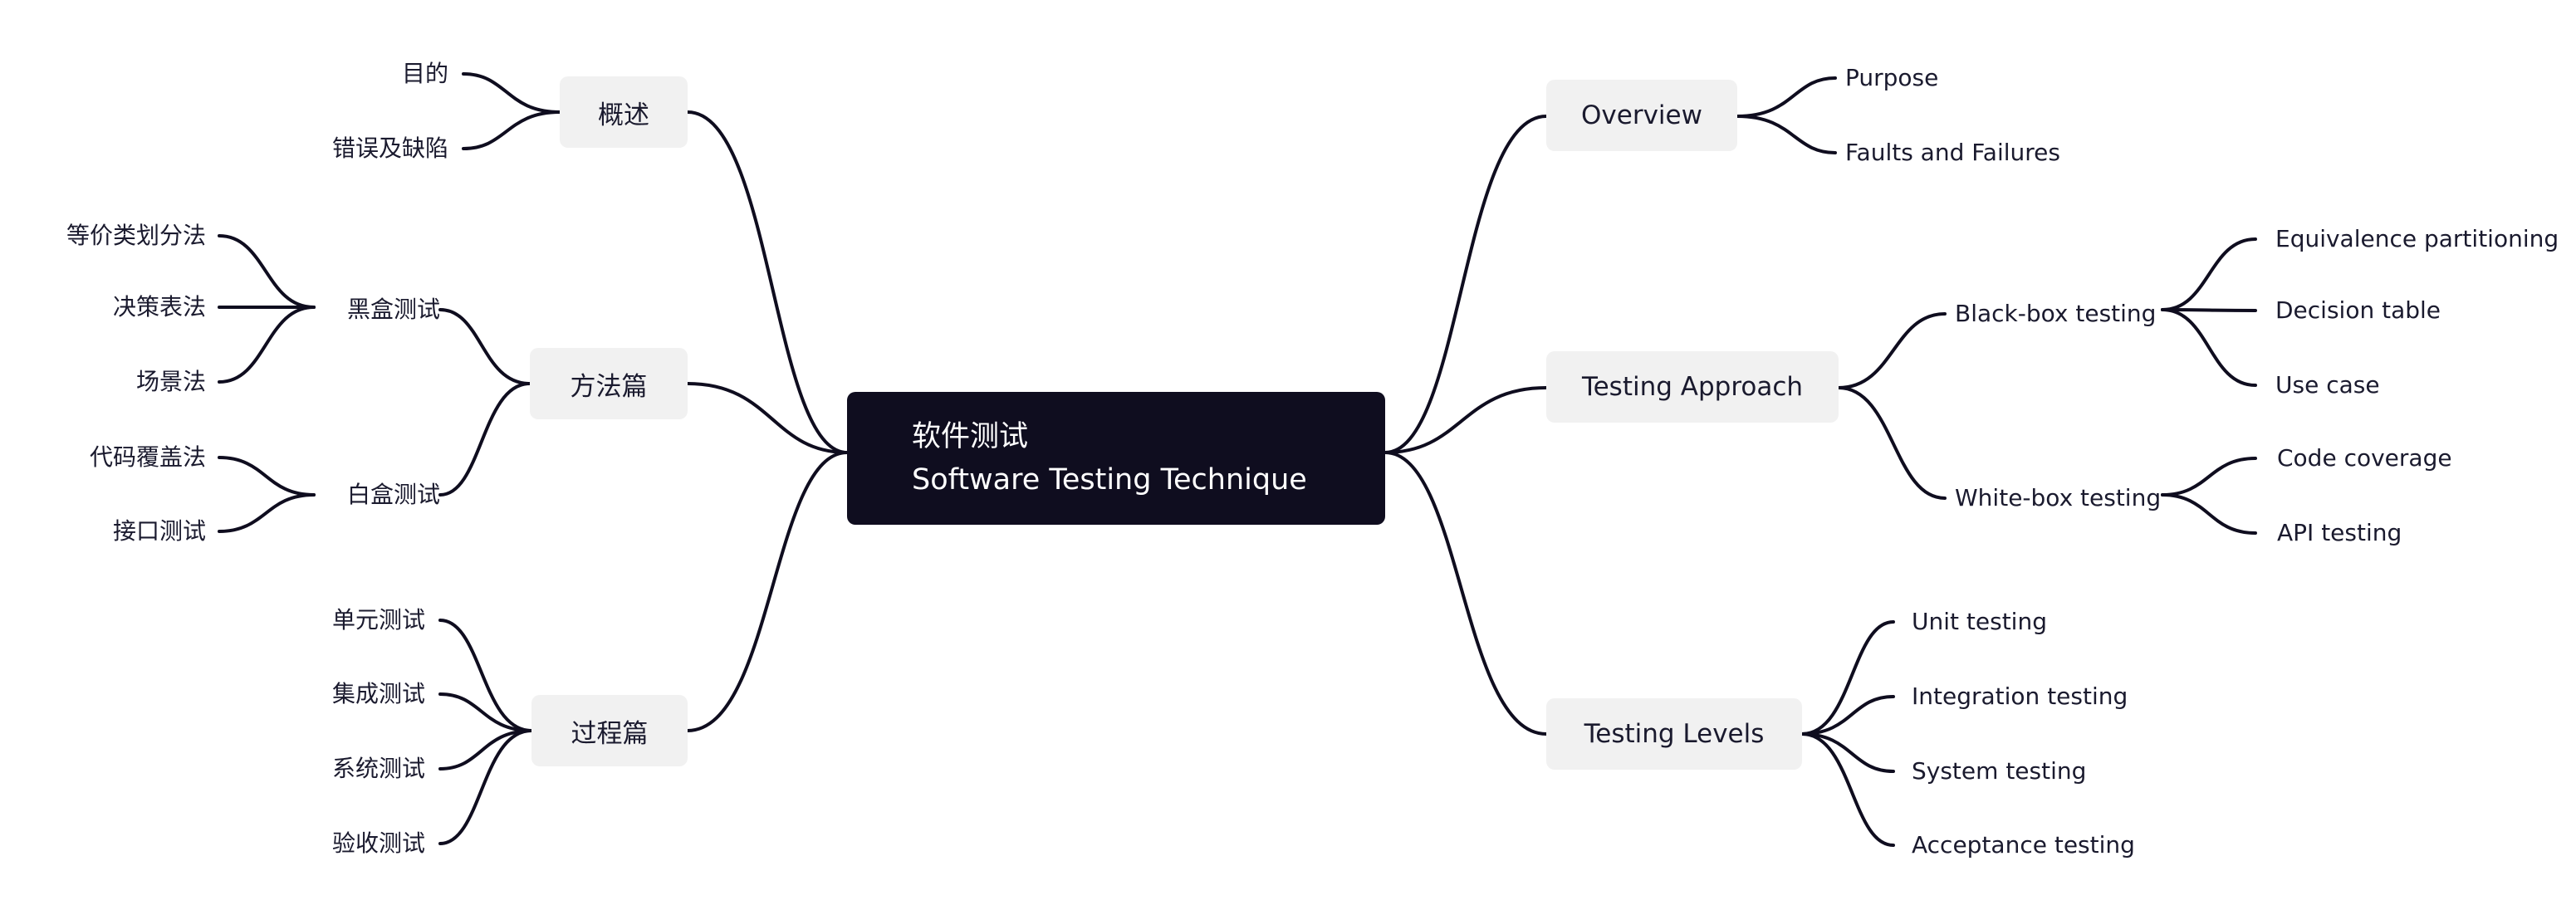 The height and width of the screenshot is (910, 2576). Describe the element at coordinates (511, 93) in the screenshot. I see `connector-overview-cn-purpose` at that location.